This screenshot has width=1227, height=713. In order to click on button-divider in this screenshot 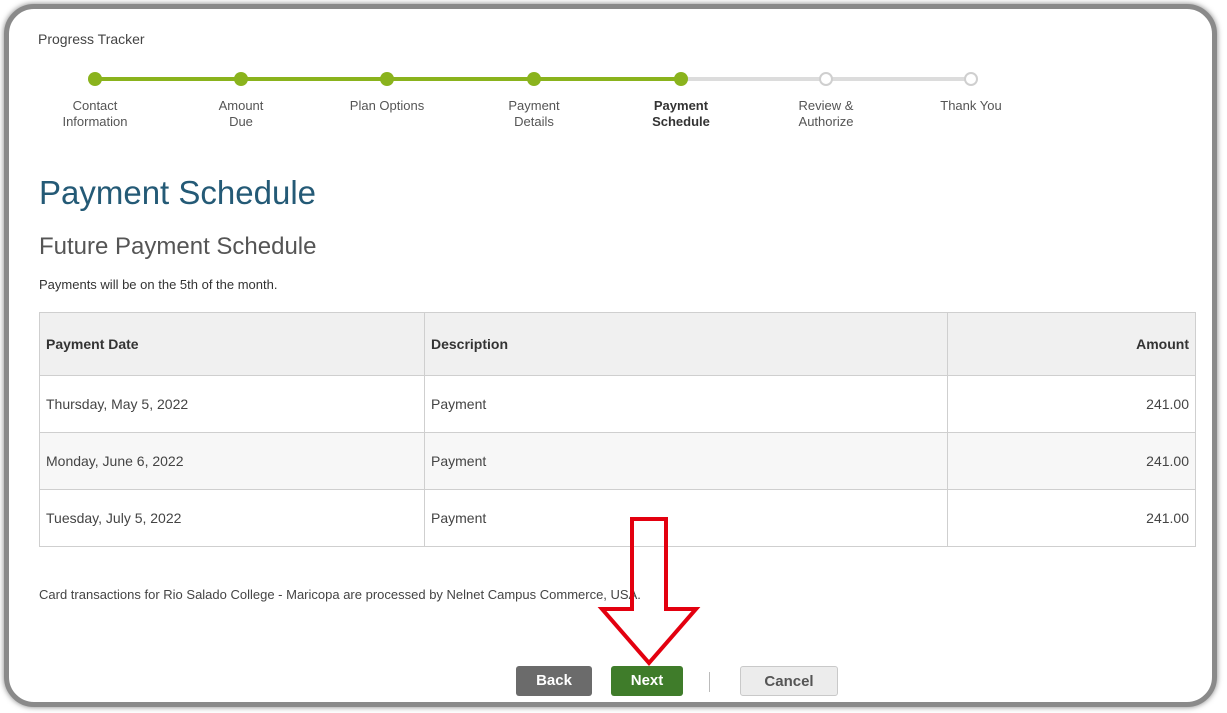, I will do `click(709, 682)`.